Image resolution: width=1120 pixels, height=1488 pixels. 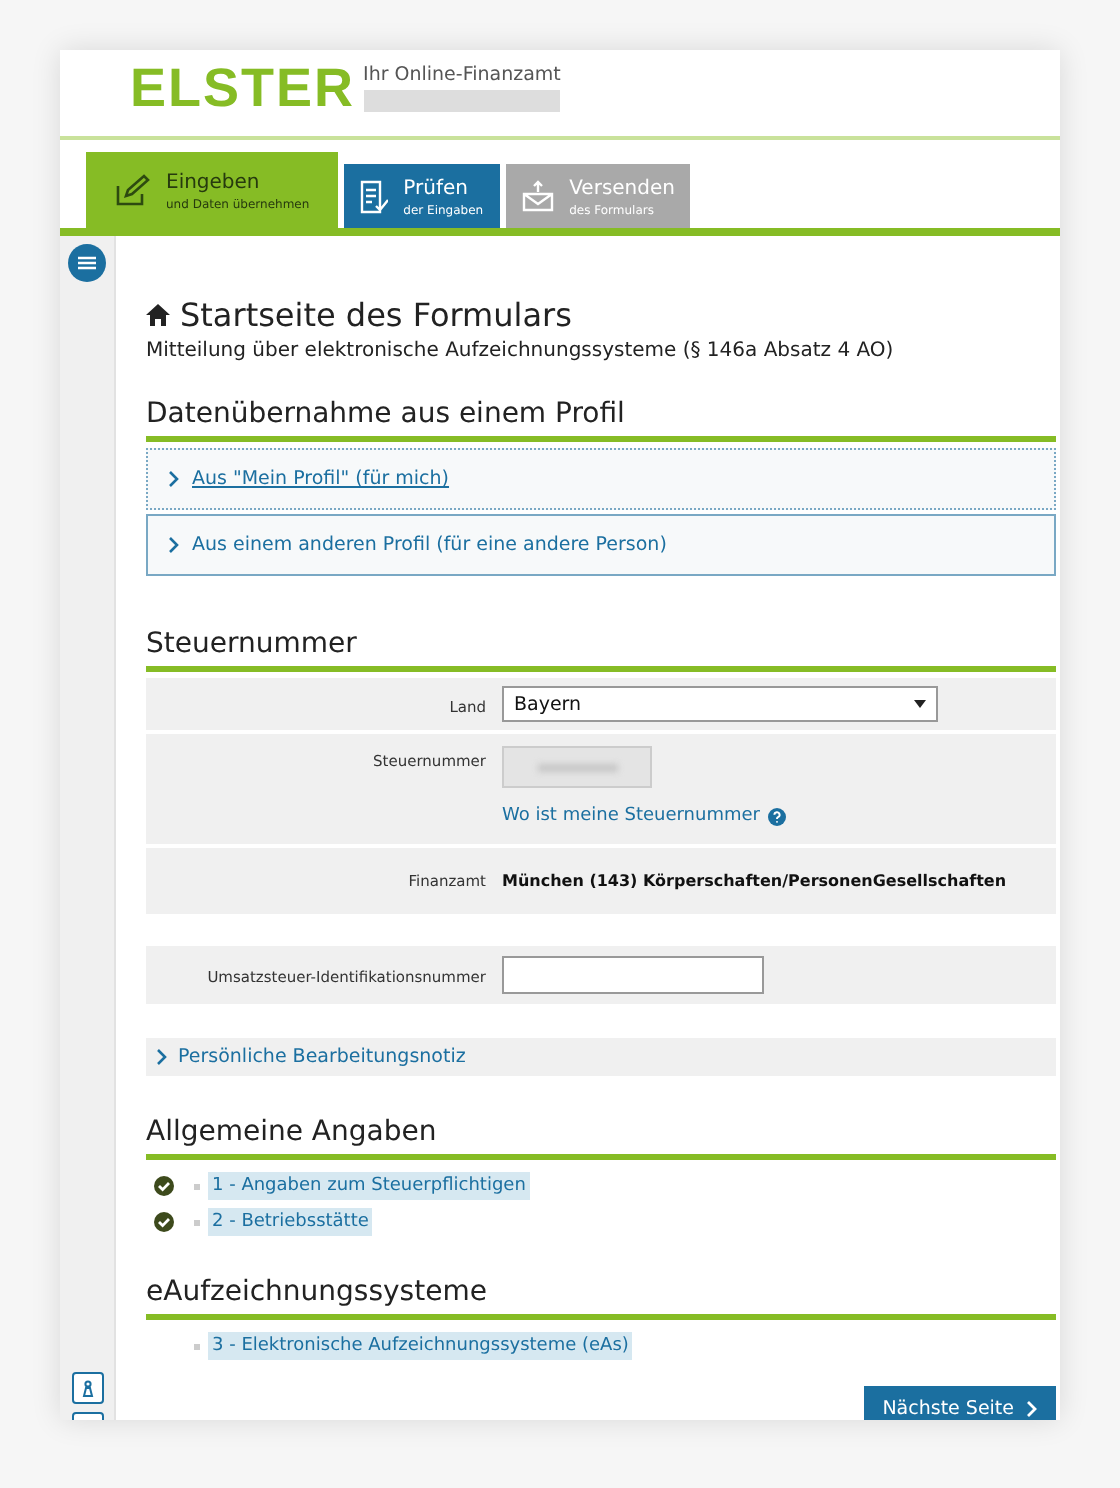 I want to click on envelope-icon, so click(x=537, y=196).